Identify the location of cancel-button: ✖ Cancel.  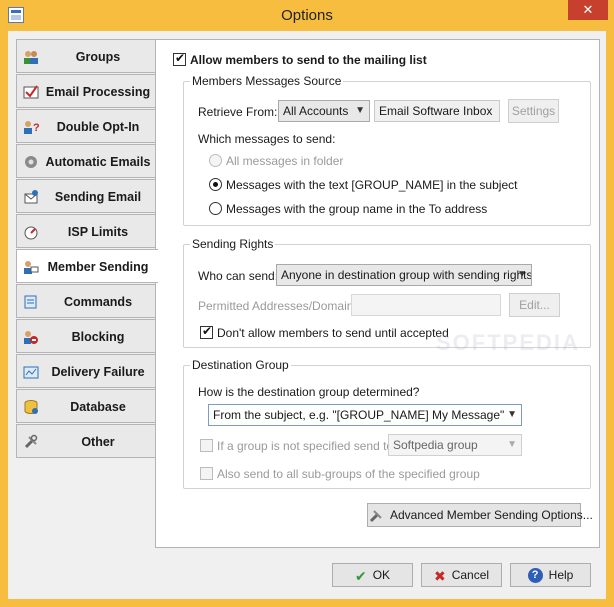
(461, 575).